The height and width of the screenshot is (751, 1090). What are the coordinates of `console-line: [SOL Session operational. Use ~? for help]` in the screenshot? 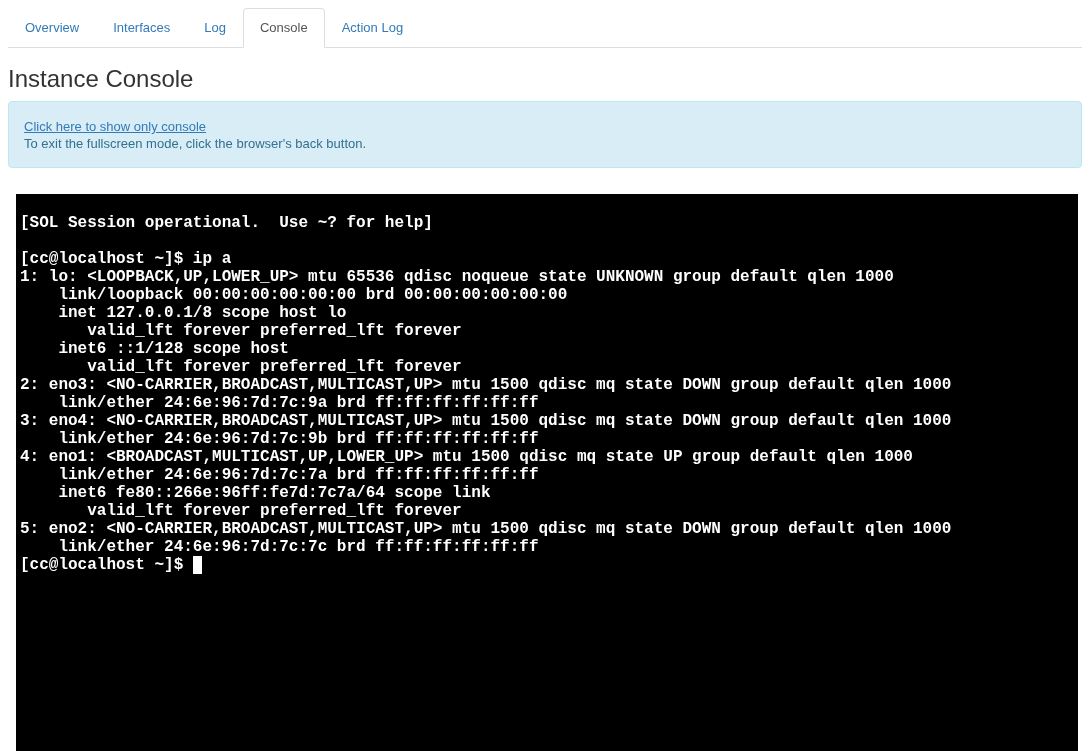 It's located at (226, 223).